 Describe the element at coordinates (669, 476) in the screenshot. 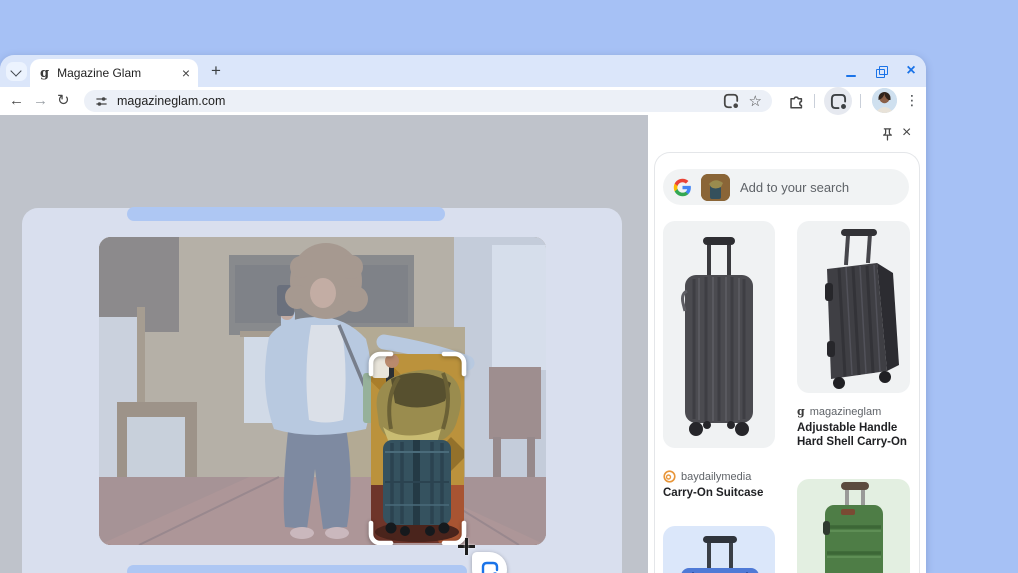

I see `baydailymedia-favicon-icon` at that location.